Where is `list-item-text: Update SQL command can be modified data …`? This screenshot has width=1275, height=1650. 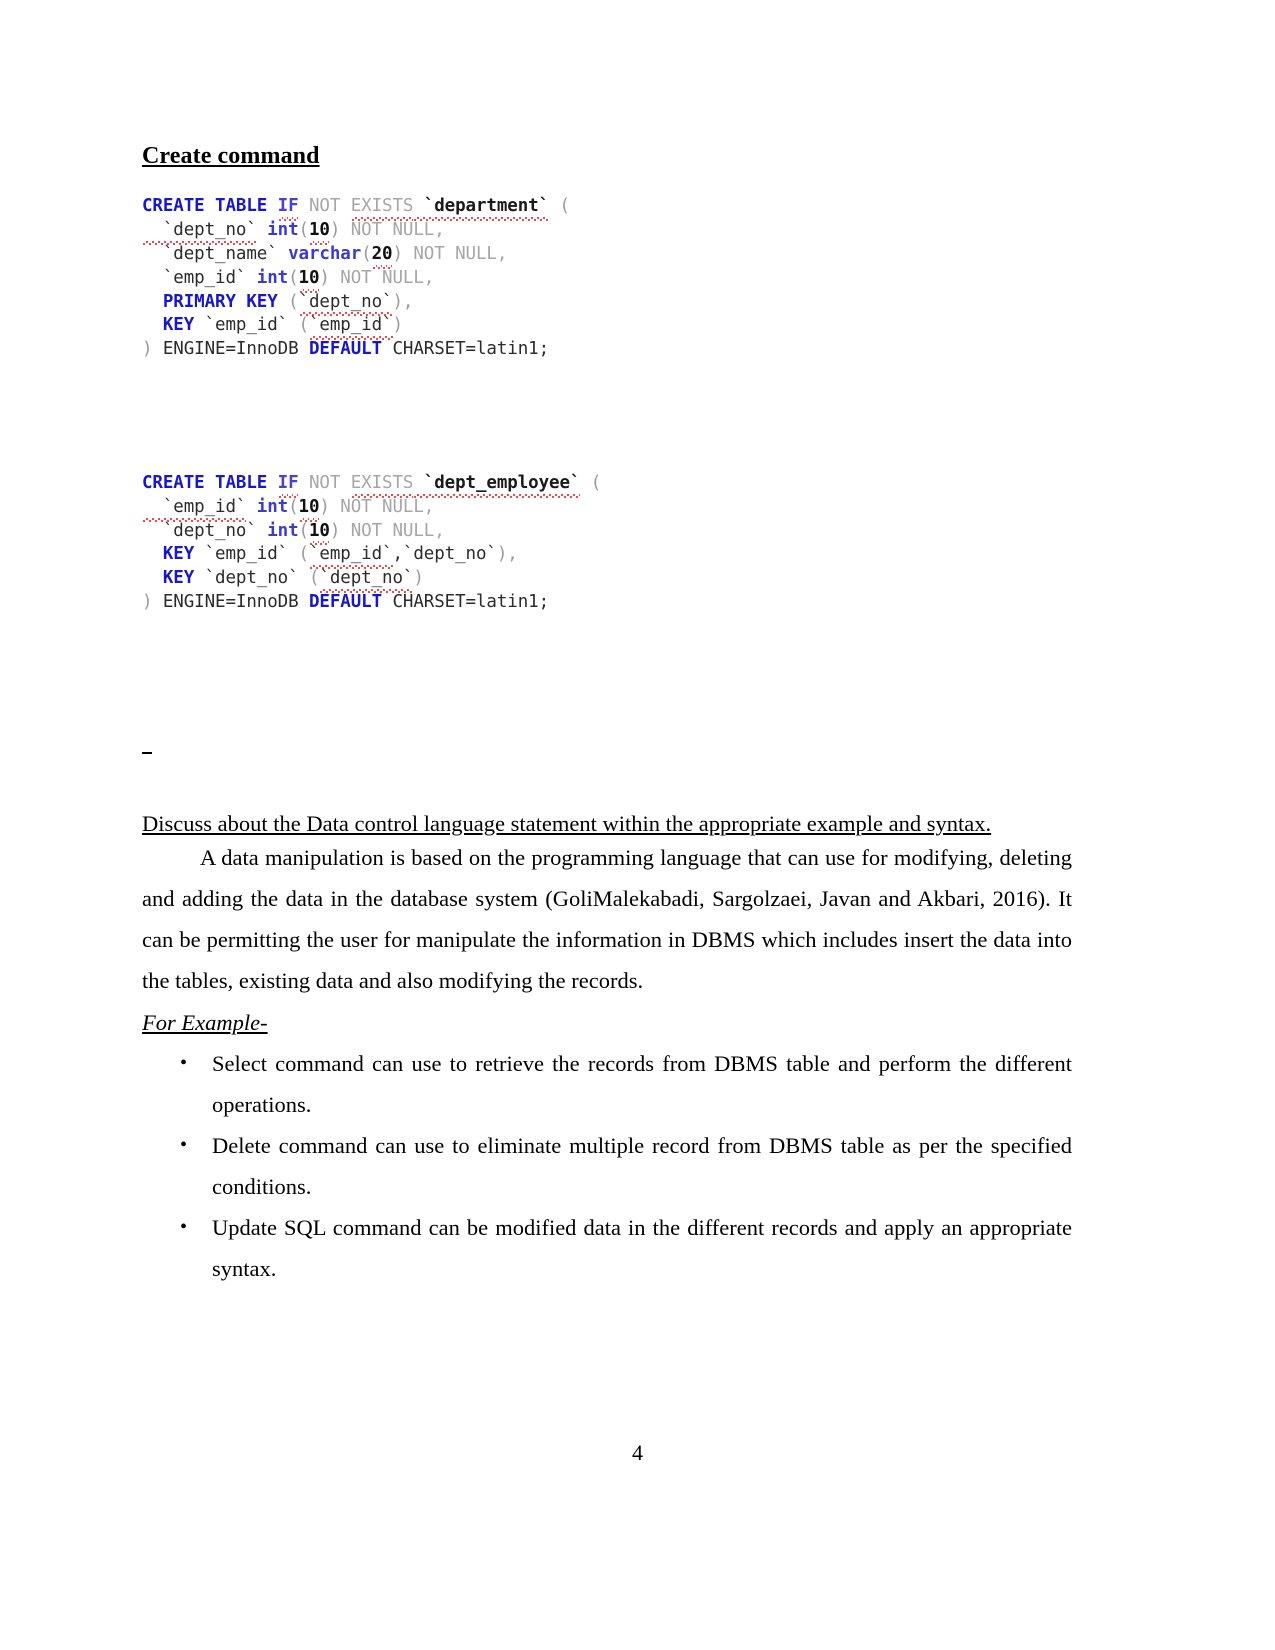
list-item-text: Update SQL command can be modified data … is located at coordinates (642, 1248).